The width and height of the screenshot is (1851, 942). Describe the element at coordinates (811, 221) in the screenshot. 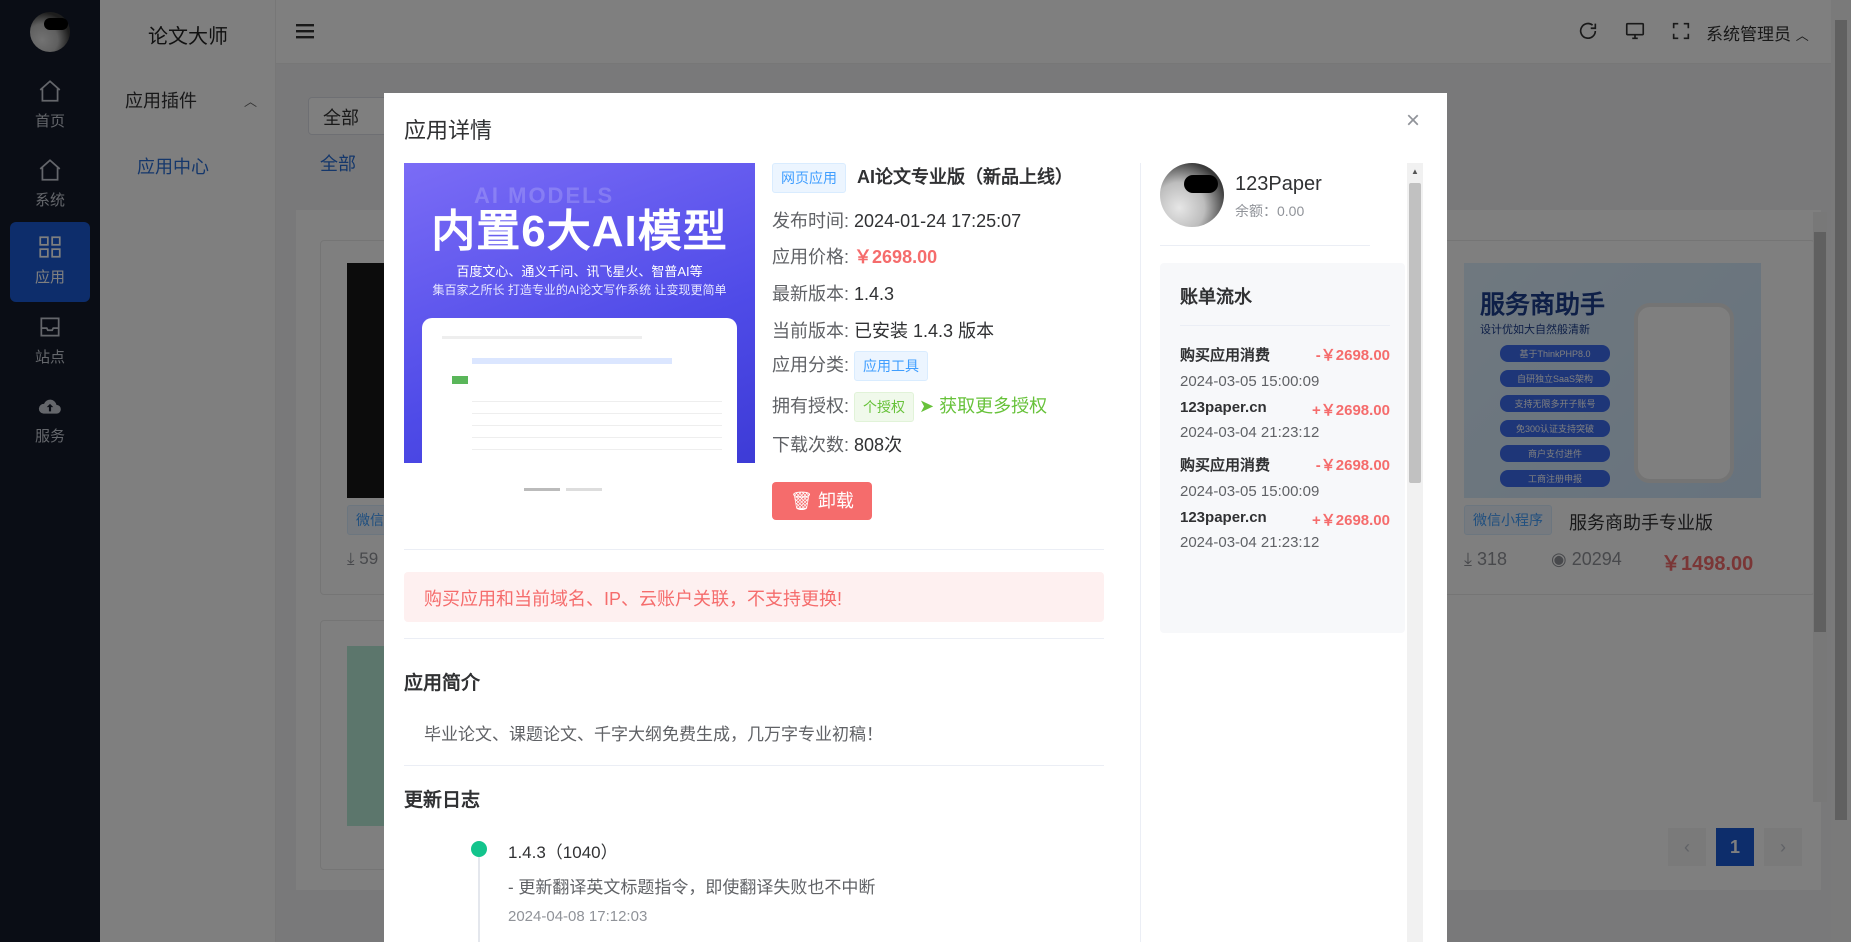

I see `publish-label: 发布时间:` at that location.